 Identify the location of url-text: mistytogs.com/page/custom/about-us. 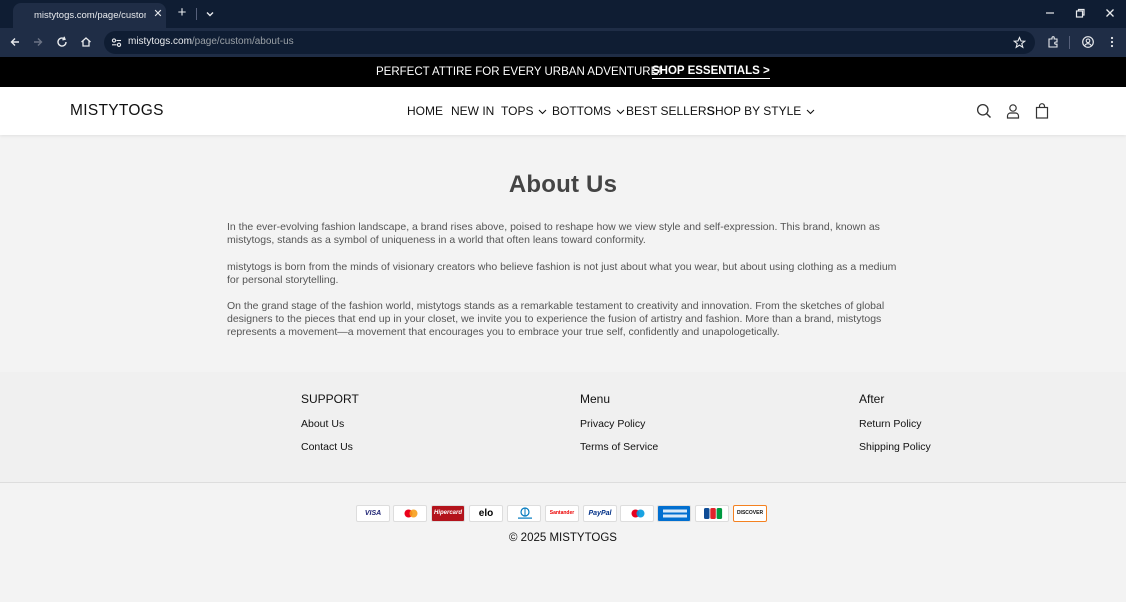
(211, 41).